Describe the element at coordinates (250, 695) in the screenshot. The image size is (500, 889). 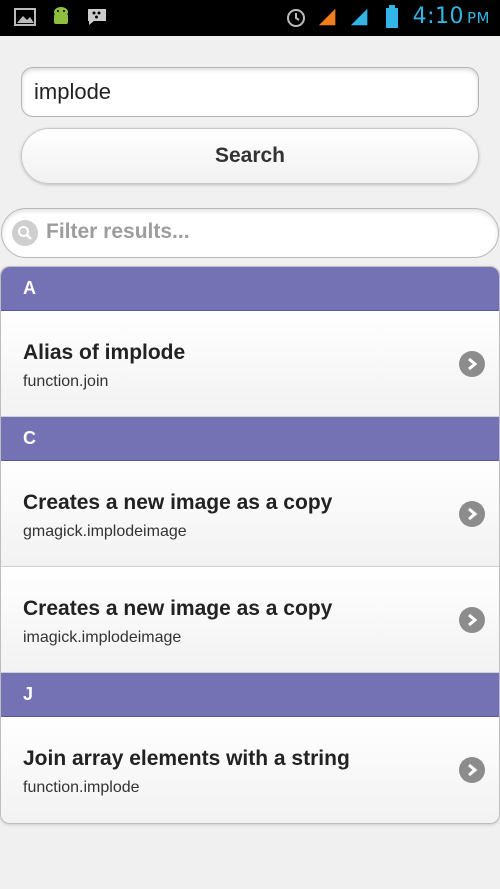
I see `divider-j: J` at that location.